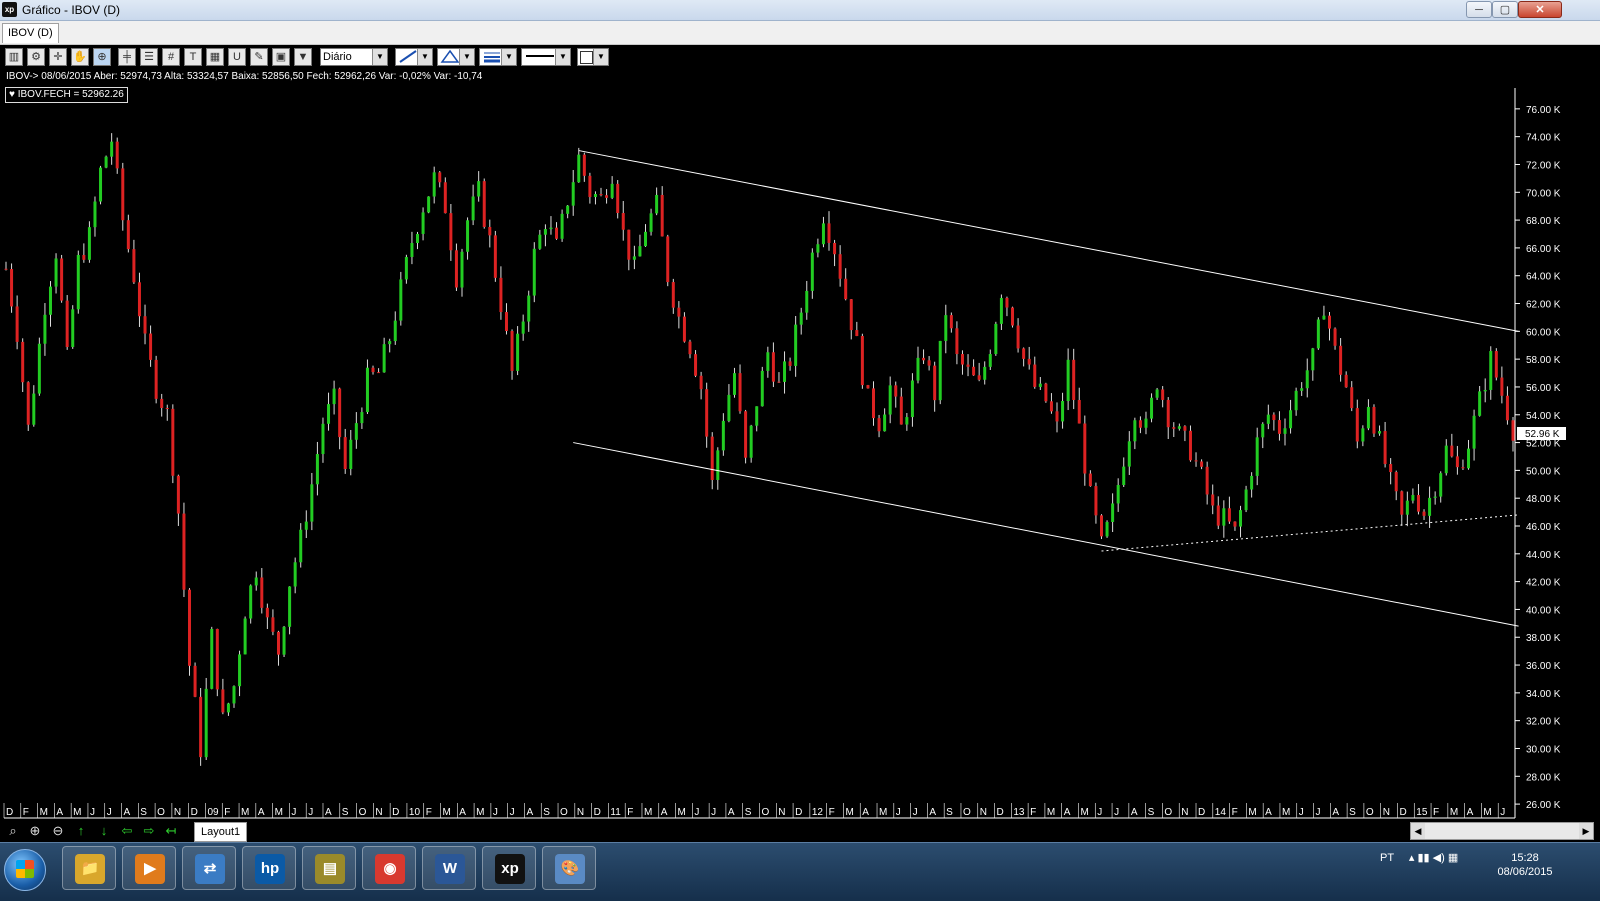 This screenshot has width=1600, height=901. Describe the element at coordinates (193, 57) in the screenshot. I see `text-icon: T` at that location.